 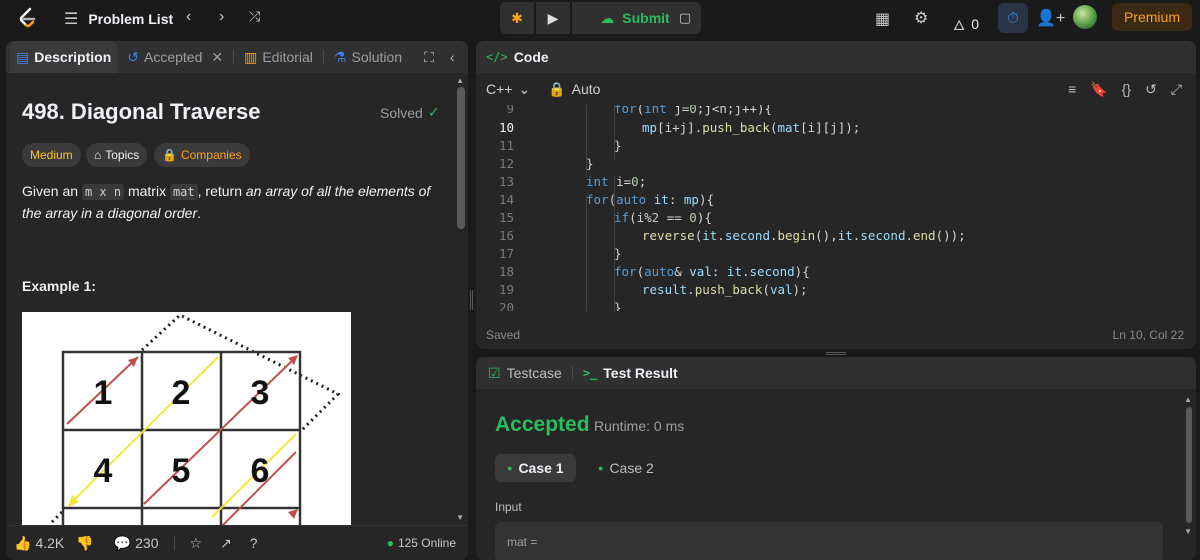 I want to click on tab-accepted: ↺ Accepted ✕, so click(x=175, y=57).